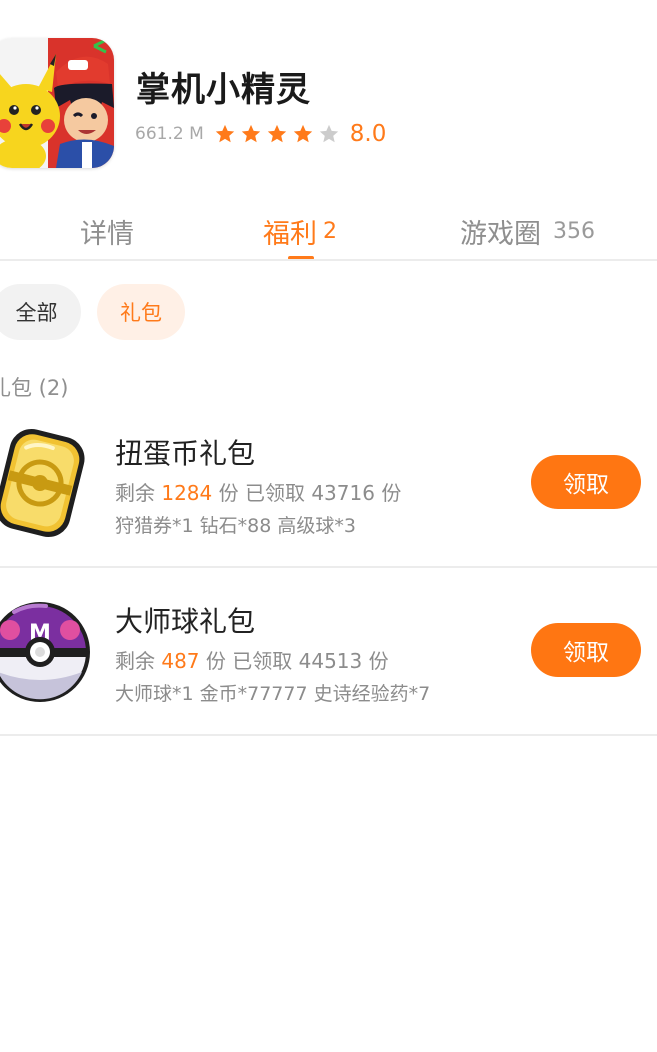 The width and height of the screenshot is (657, 1052). Describe the element at coordinates (500, 234) in the screenshot. I see `tab-label: 游戏圈` at that location.